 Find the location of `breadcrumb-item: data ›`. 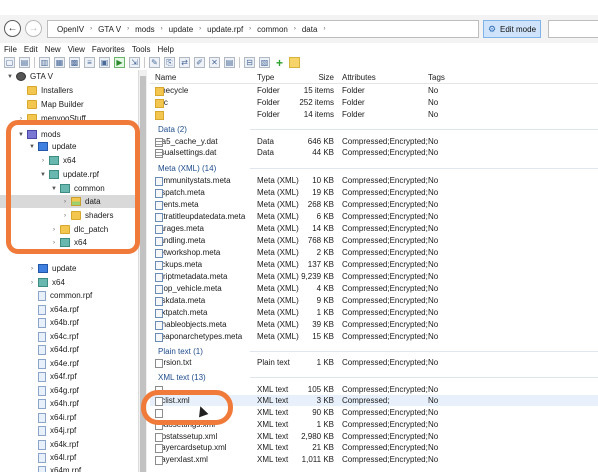

breadcrumb-item: data › is located at coordinates (312, 29).